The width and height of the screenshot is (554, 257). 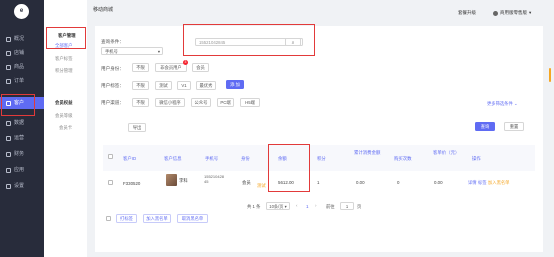 I want to click on sidebar-item-label: 应用, so click(x=19, y=170).